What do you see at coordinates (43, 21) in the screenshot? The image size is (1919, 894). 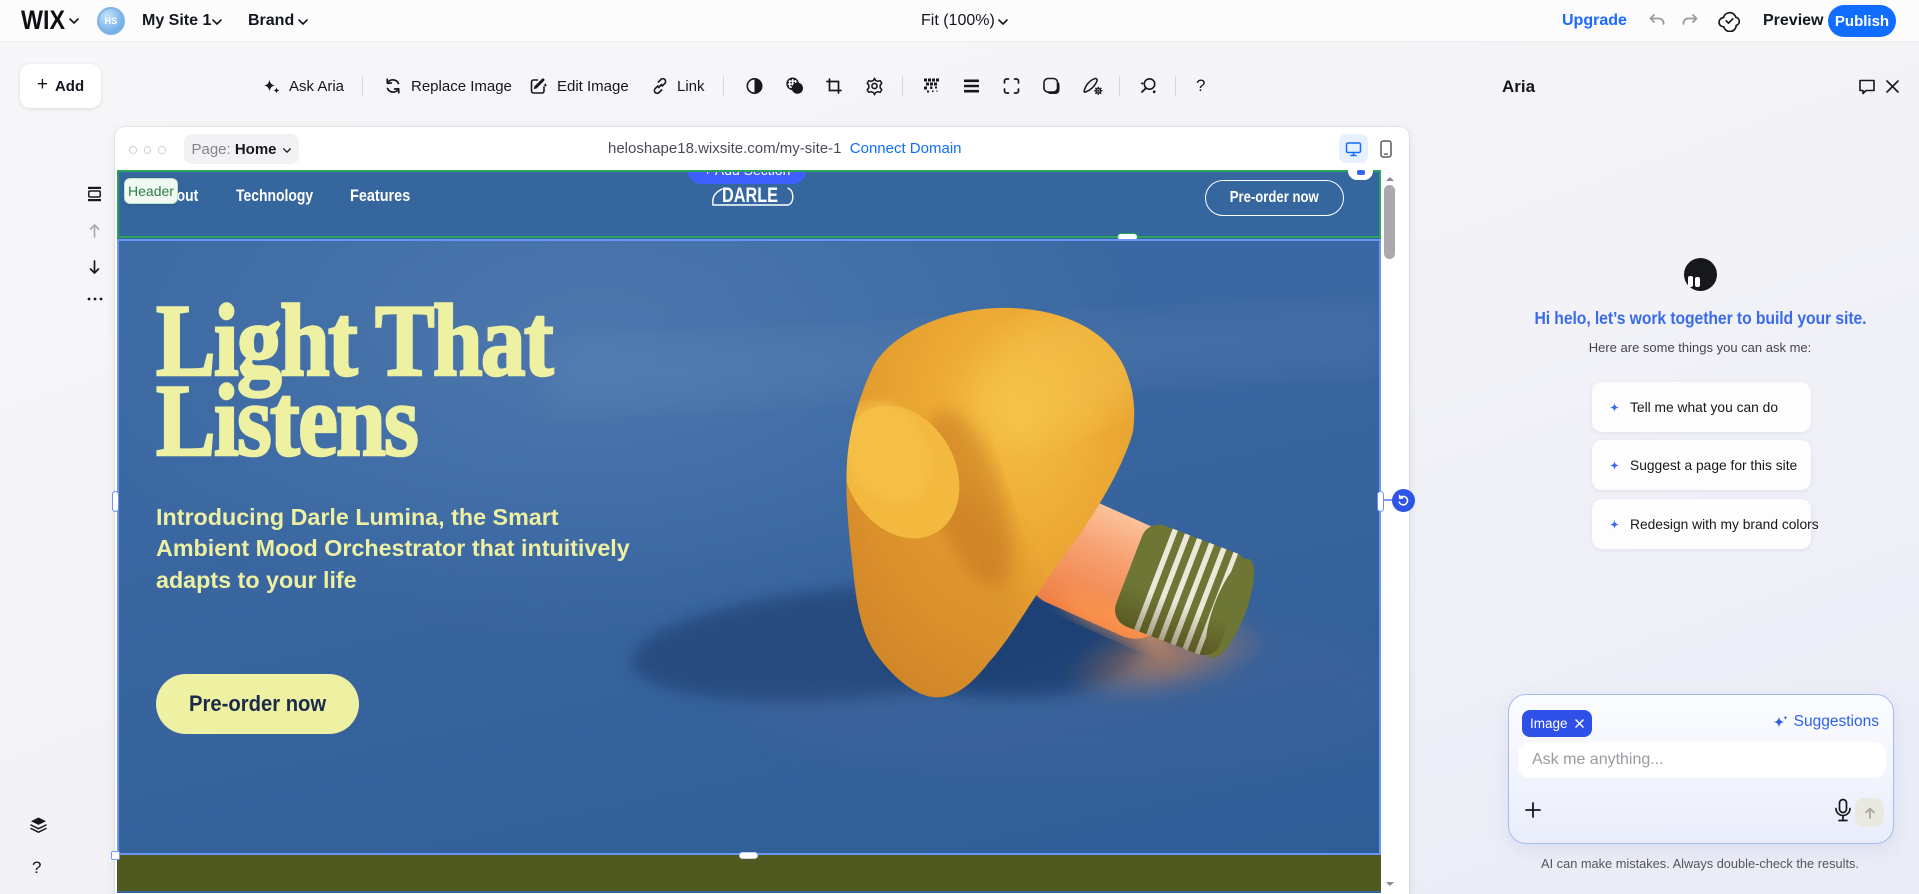 I see `svg-text: WIX` at bounding box center [43, 21].